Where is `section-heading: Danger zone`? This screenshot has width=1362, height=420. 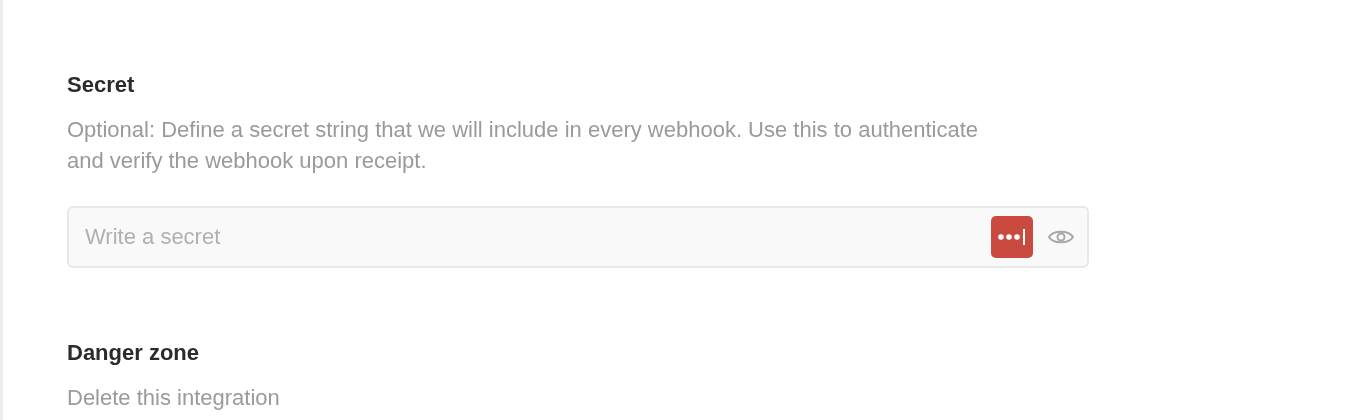 section-heading: Danger zone is located at coordinates (134, 353).